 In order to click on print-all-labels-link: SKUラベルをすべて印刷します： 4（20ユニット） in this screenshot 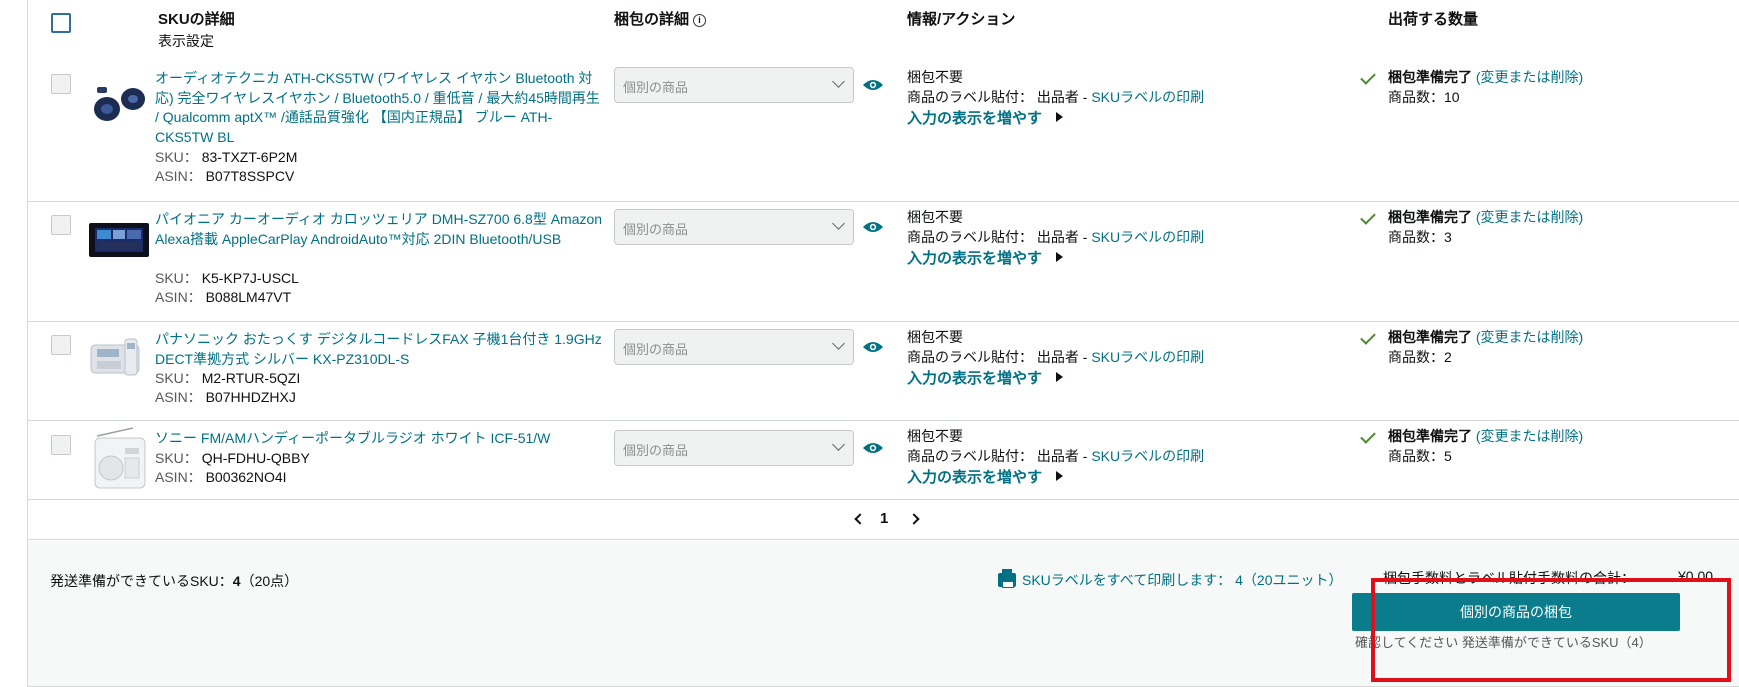, I will do `click(1170, 579)`.